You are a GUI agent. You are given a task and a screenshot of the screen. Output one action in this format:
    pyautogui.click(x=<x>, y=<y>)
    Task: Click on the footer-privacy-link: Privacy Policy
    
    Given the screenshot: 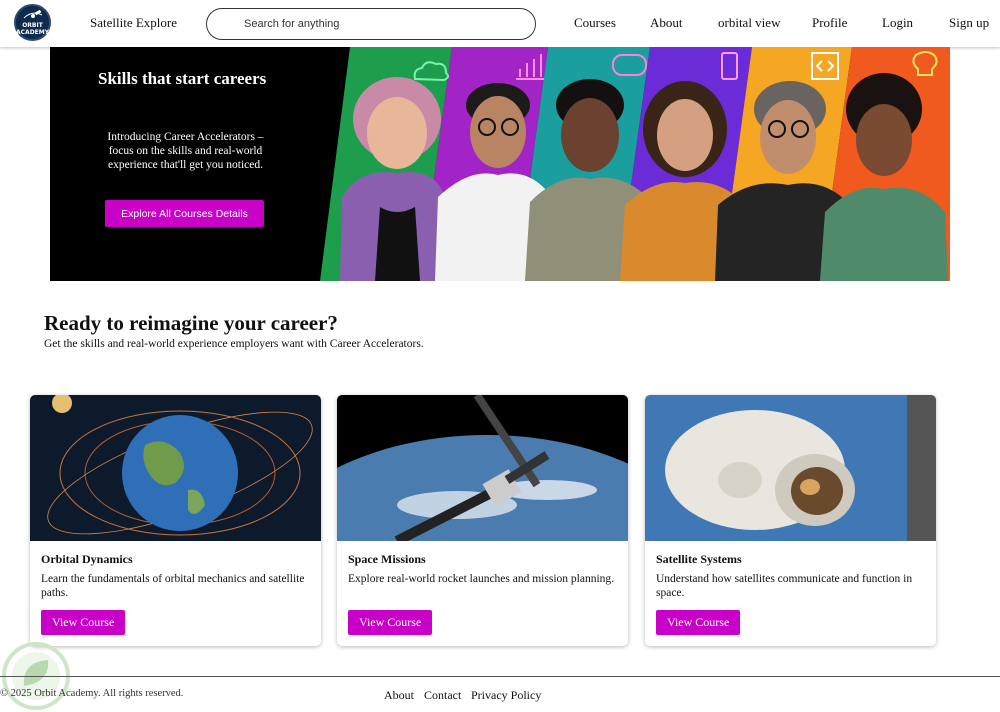 What is the action you would take?
    pyautogui.click(x=506, y=695)
    